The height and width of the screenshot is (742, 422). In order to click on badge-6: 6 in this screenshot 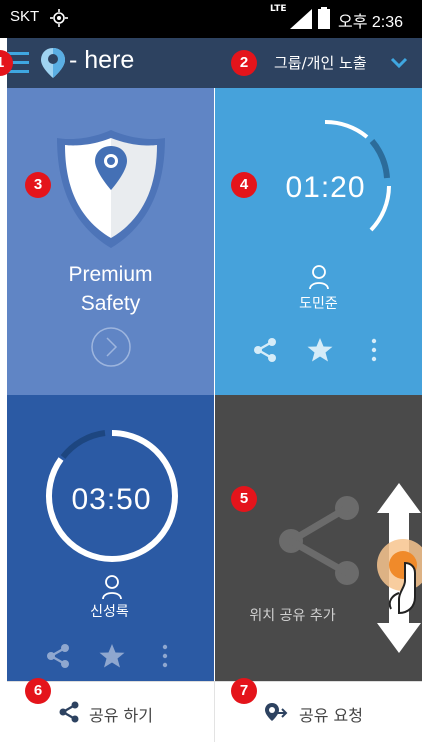, I will do `click(38, 691)`.